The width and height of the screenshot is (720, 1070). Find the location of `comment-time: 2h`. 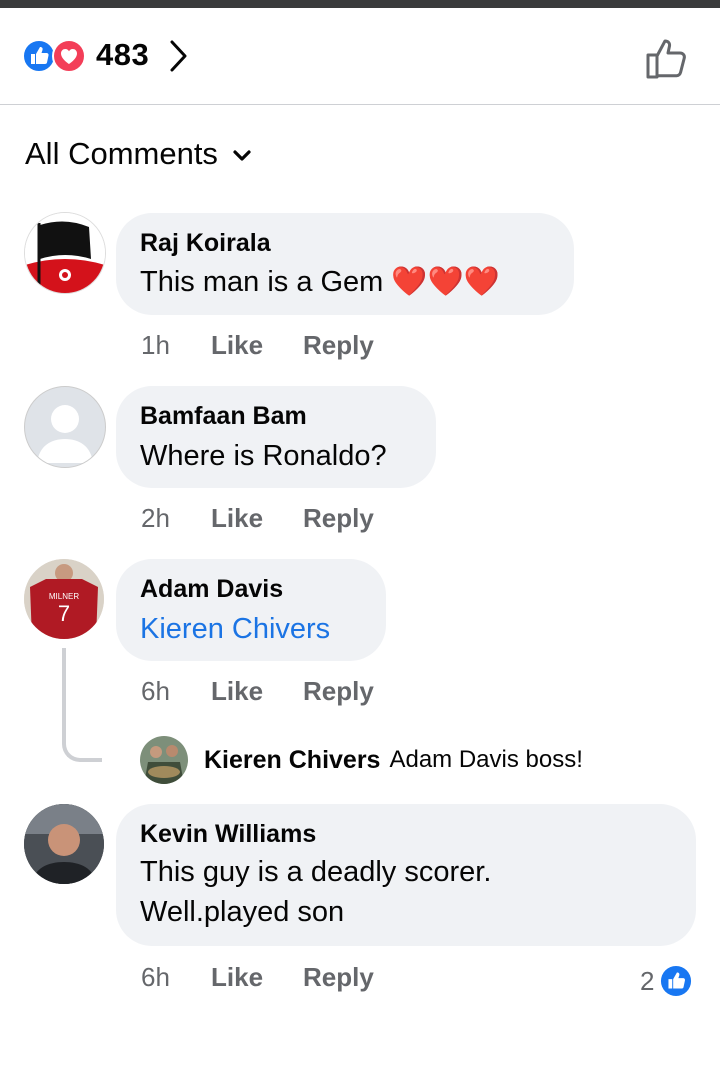

comment-time: 2h is located at coordinates (176, 518).